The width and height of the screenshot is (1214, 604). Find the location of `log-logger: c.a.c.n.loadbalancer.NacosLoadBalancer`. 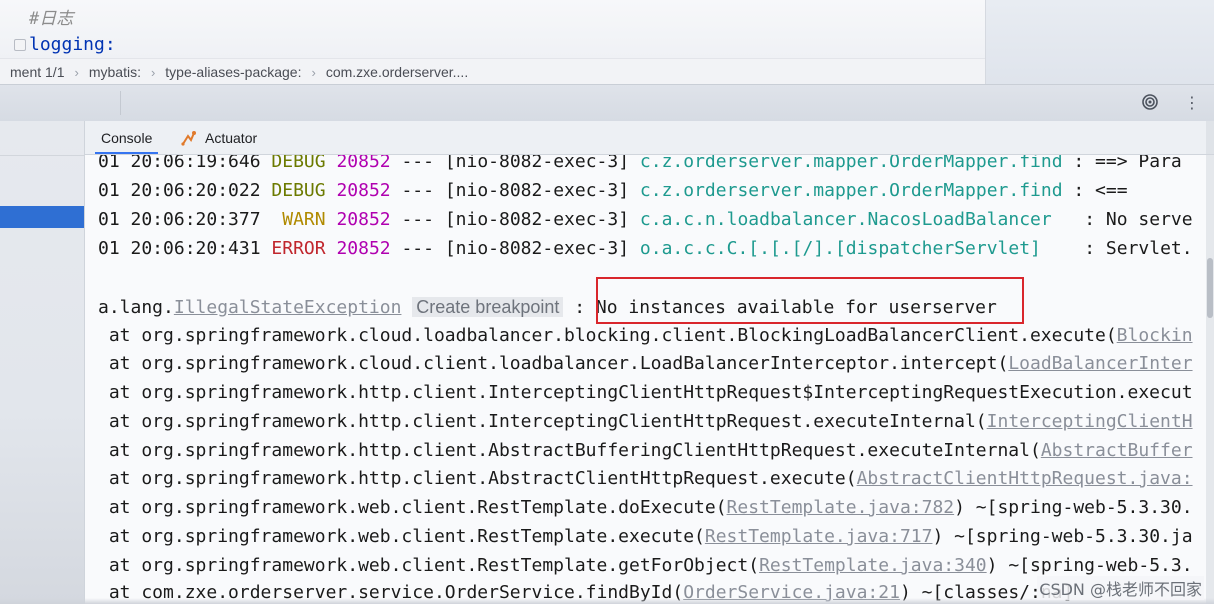

log-logger: c.a.c.n.loadbalancer.NacosLoadBalancer is located at coordinates (856, 219).